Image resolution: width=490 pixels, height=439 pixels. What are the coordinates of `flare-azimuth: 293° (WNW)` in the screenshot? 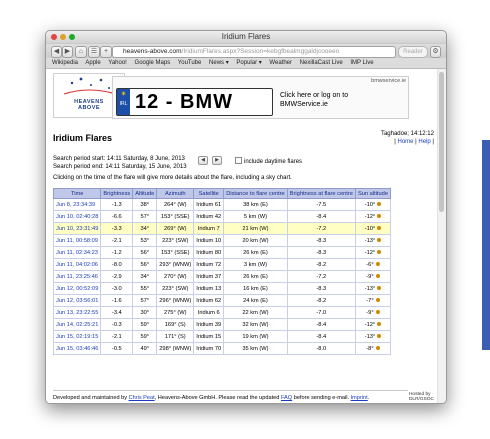 It's located at (175, 264).